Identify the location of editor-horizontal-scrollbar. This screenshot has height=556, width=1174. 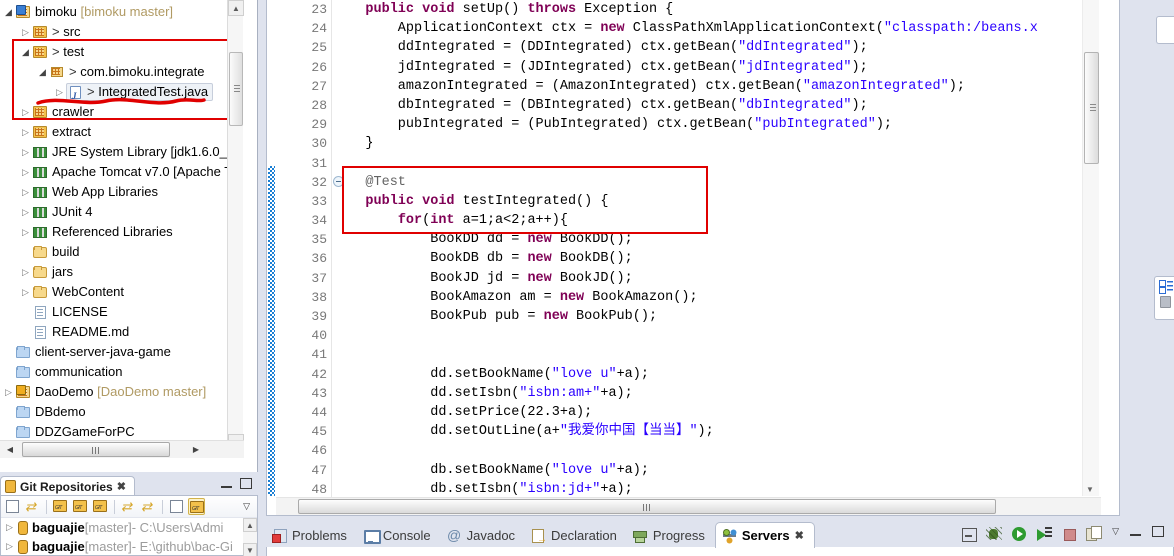
(688, 506).